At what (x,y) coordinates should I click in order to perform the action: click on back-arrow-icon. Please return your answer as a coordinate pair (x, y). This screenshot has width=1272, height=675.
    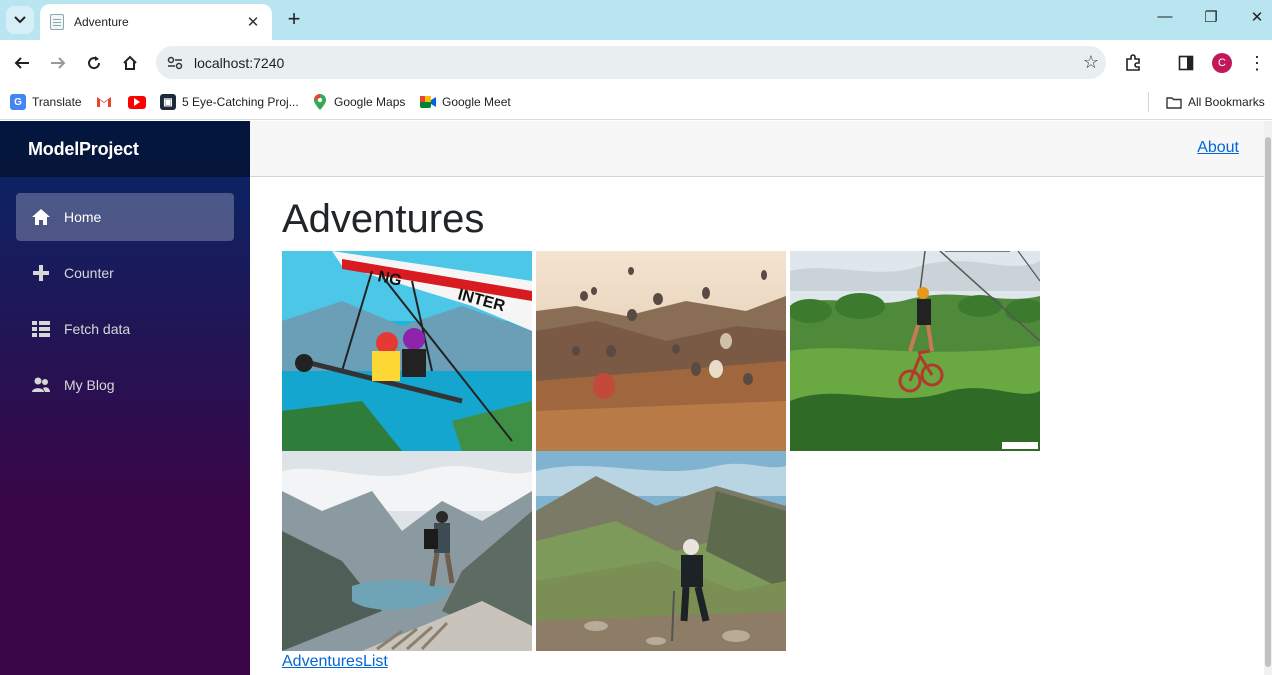
    Looking at the image, I should click on (21, 63).